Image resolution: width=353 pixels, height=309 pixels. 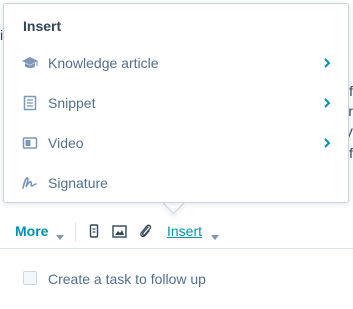 I want to click on menu-item-video: Video, so click(x=176, y=143).